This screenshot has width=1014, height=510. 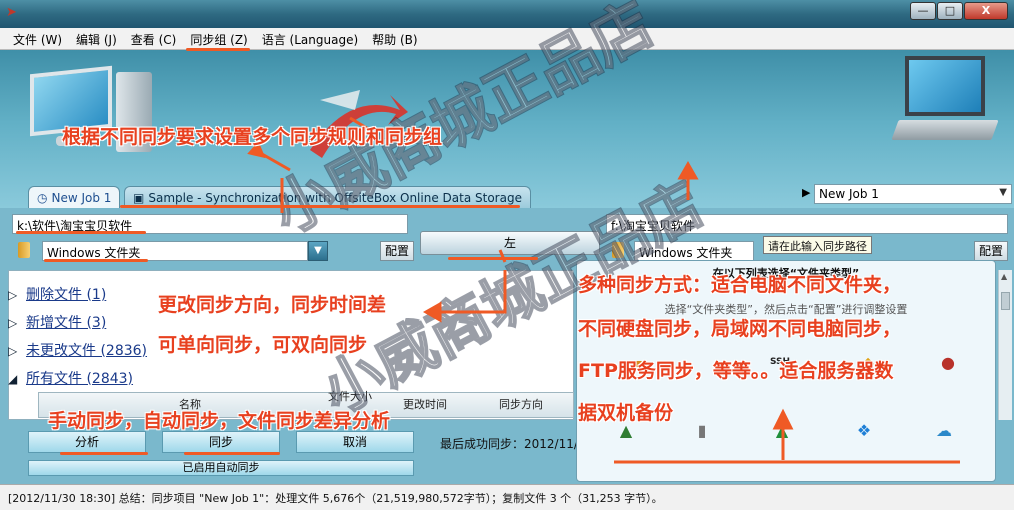 What do you see at coordinates (694, 251) in the screenshot?
I see `right-folder-type-select: Windows 文件夹` at bounding box center [694, 251].